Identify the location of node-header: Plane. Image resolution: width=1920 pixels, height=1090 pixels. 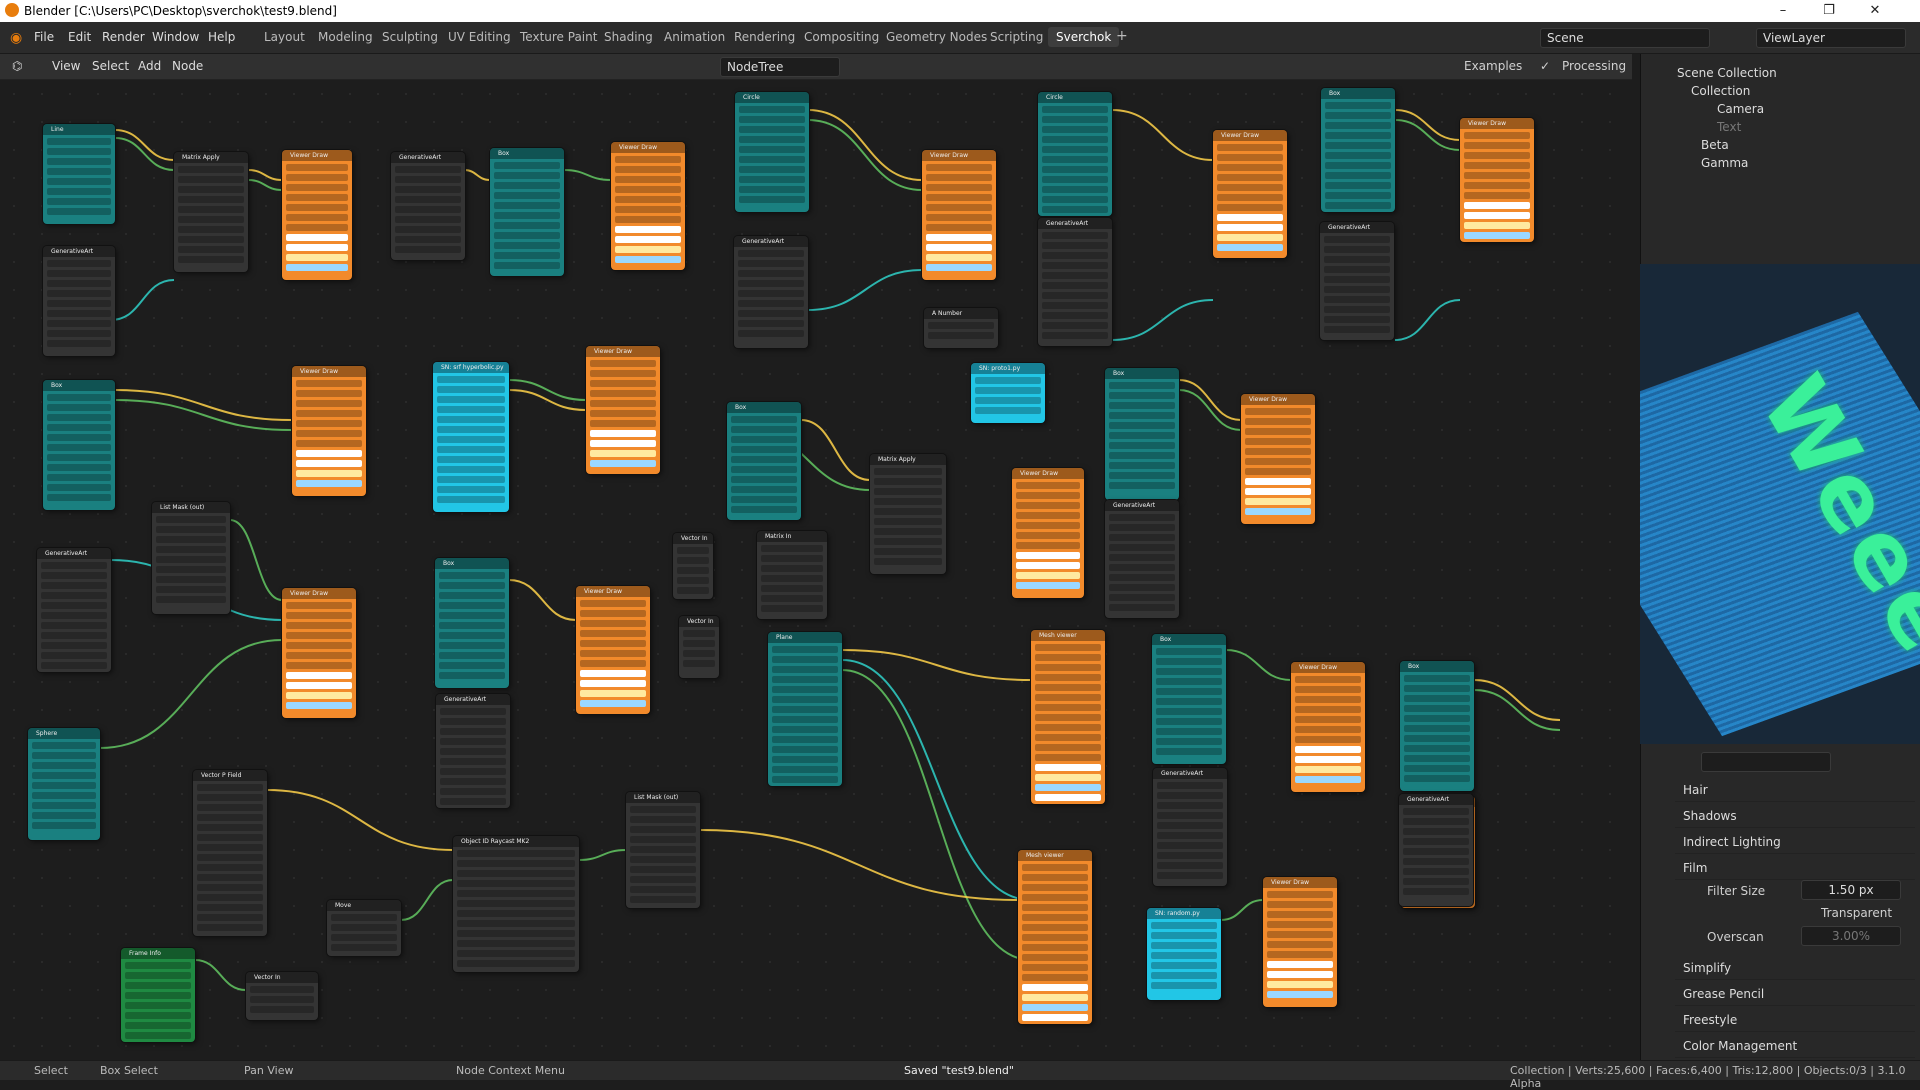
(805, 637).